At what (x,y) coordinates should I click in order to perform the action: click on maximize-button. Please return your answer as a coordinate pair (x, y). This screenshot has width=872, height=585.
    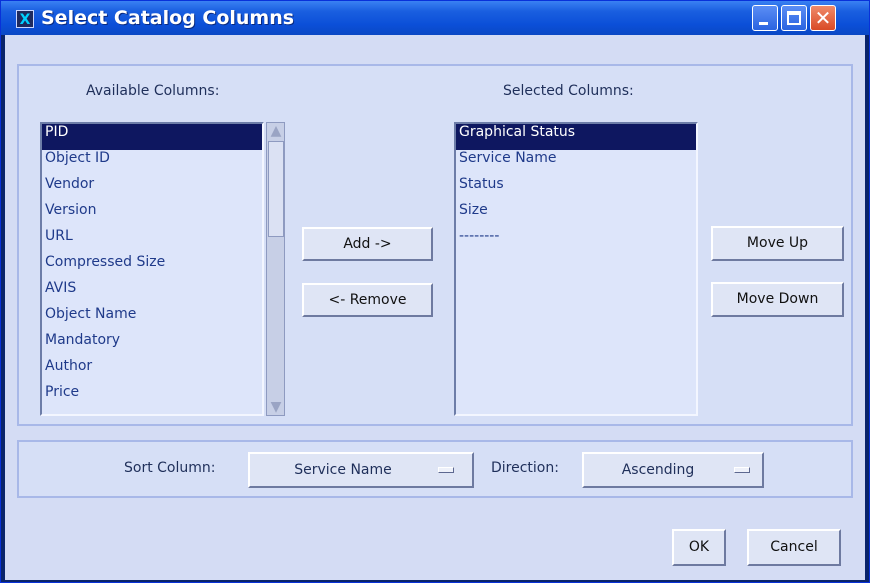
    Looking at the image, I should click on (794, 18).